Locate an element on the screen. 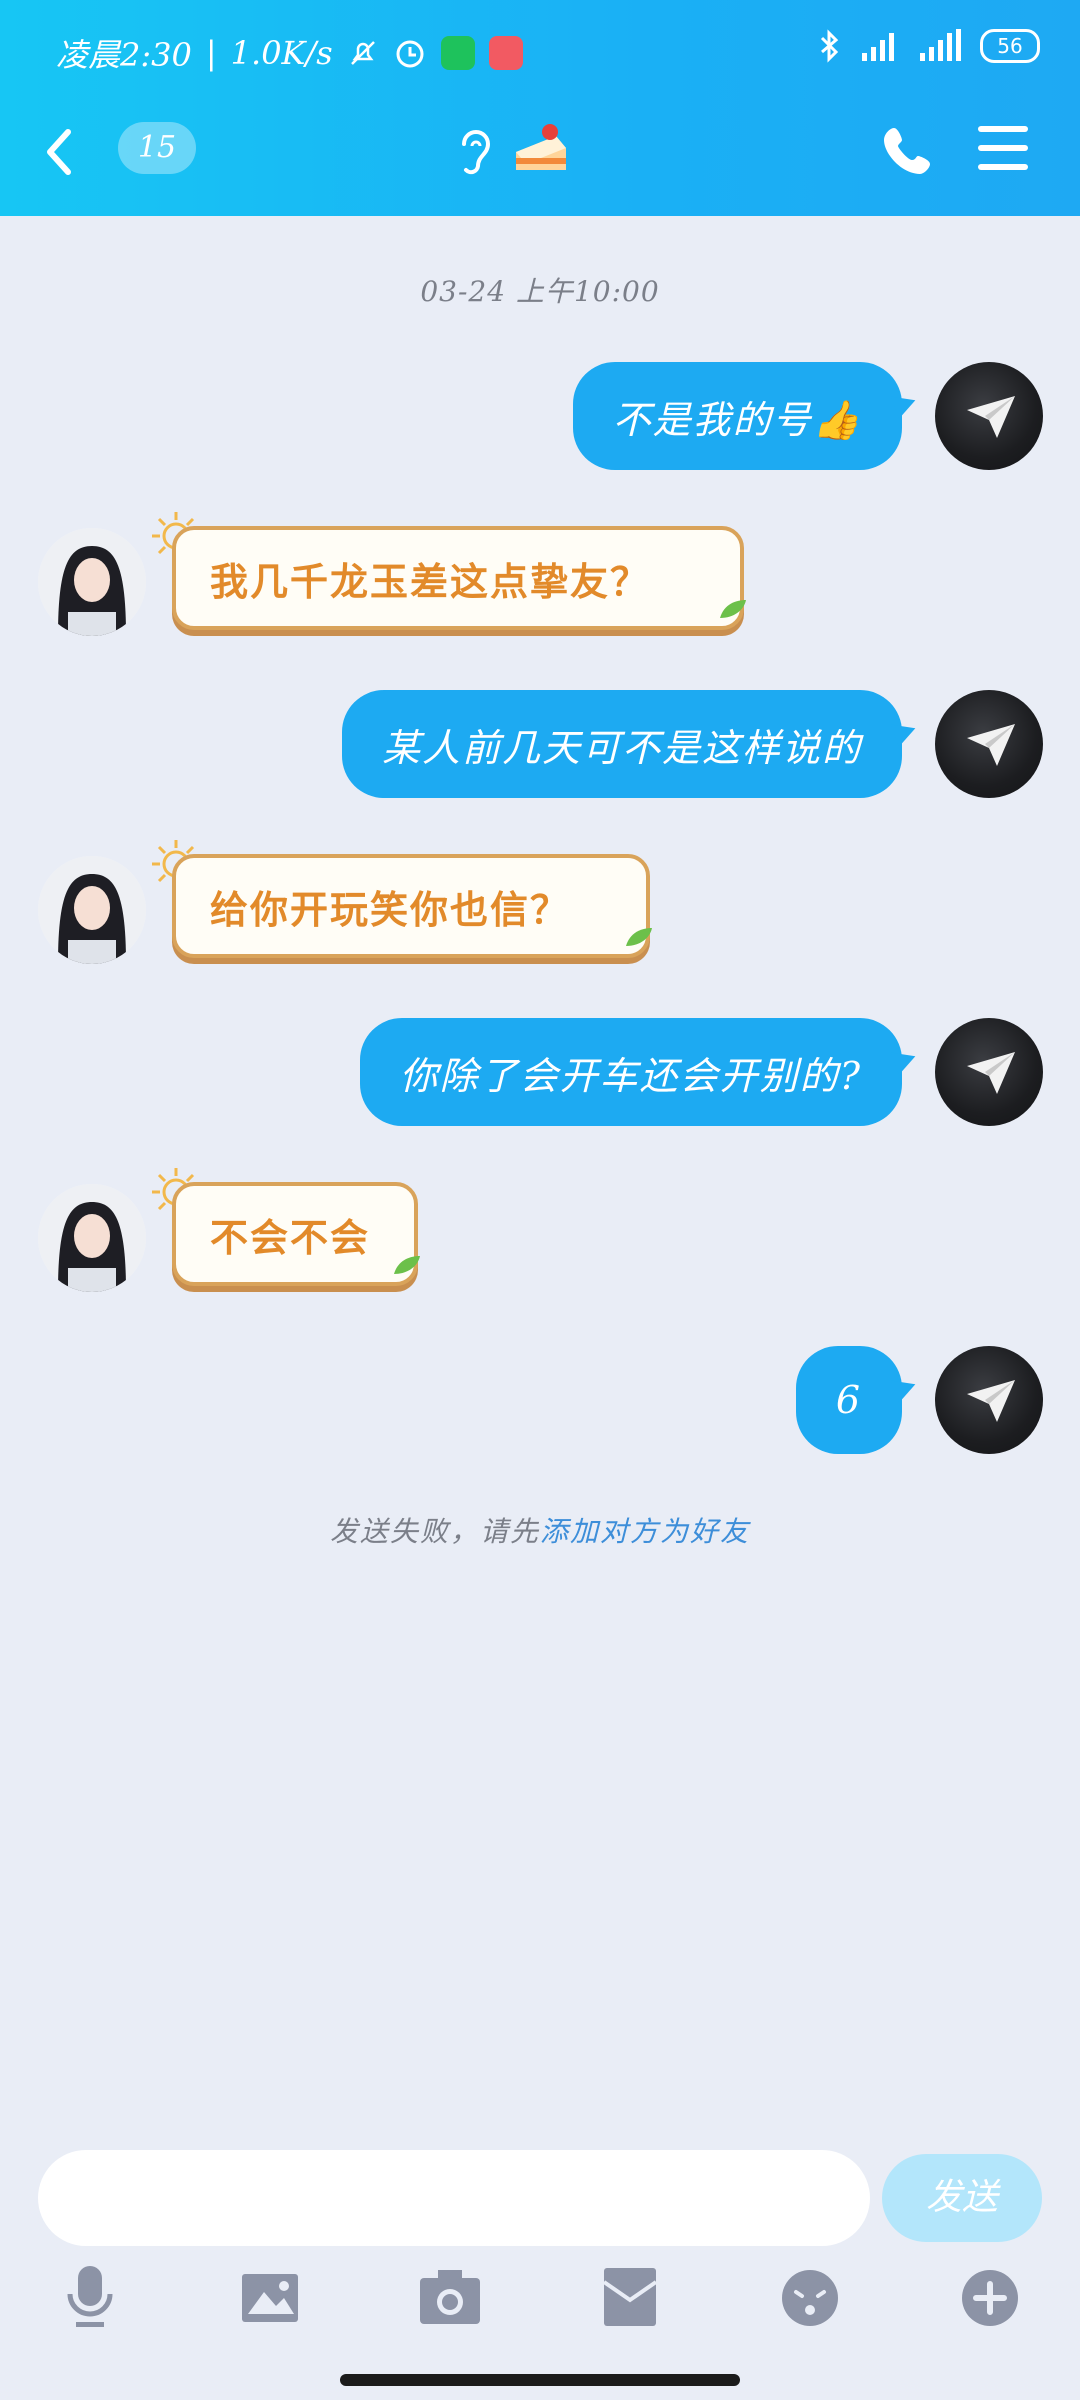 The height and width of the screenshot is (2400, 1080). battery-indicator: 56 is located at coordinates (1010, 46).